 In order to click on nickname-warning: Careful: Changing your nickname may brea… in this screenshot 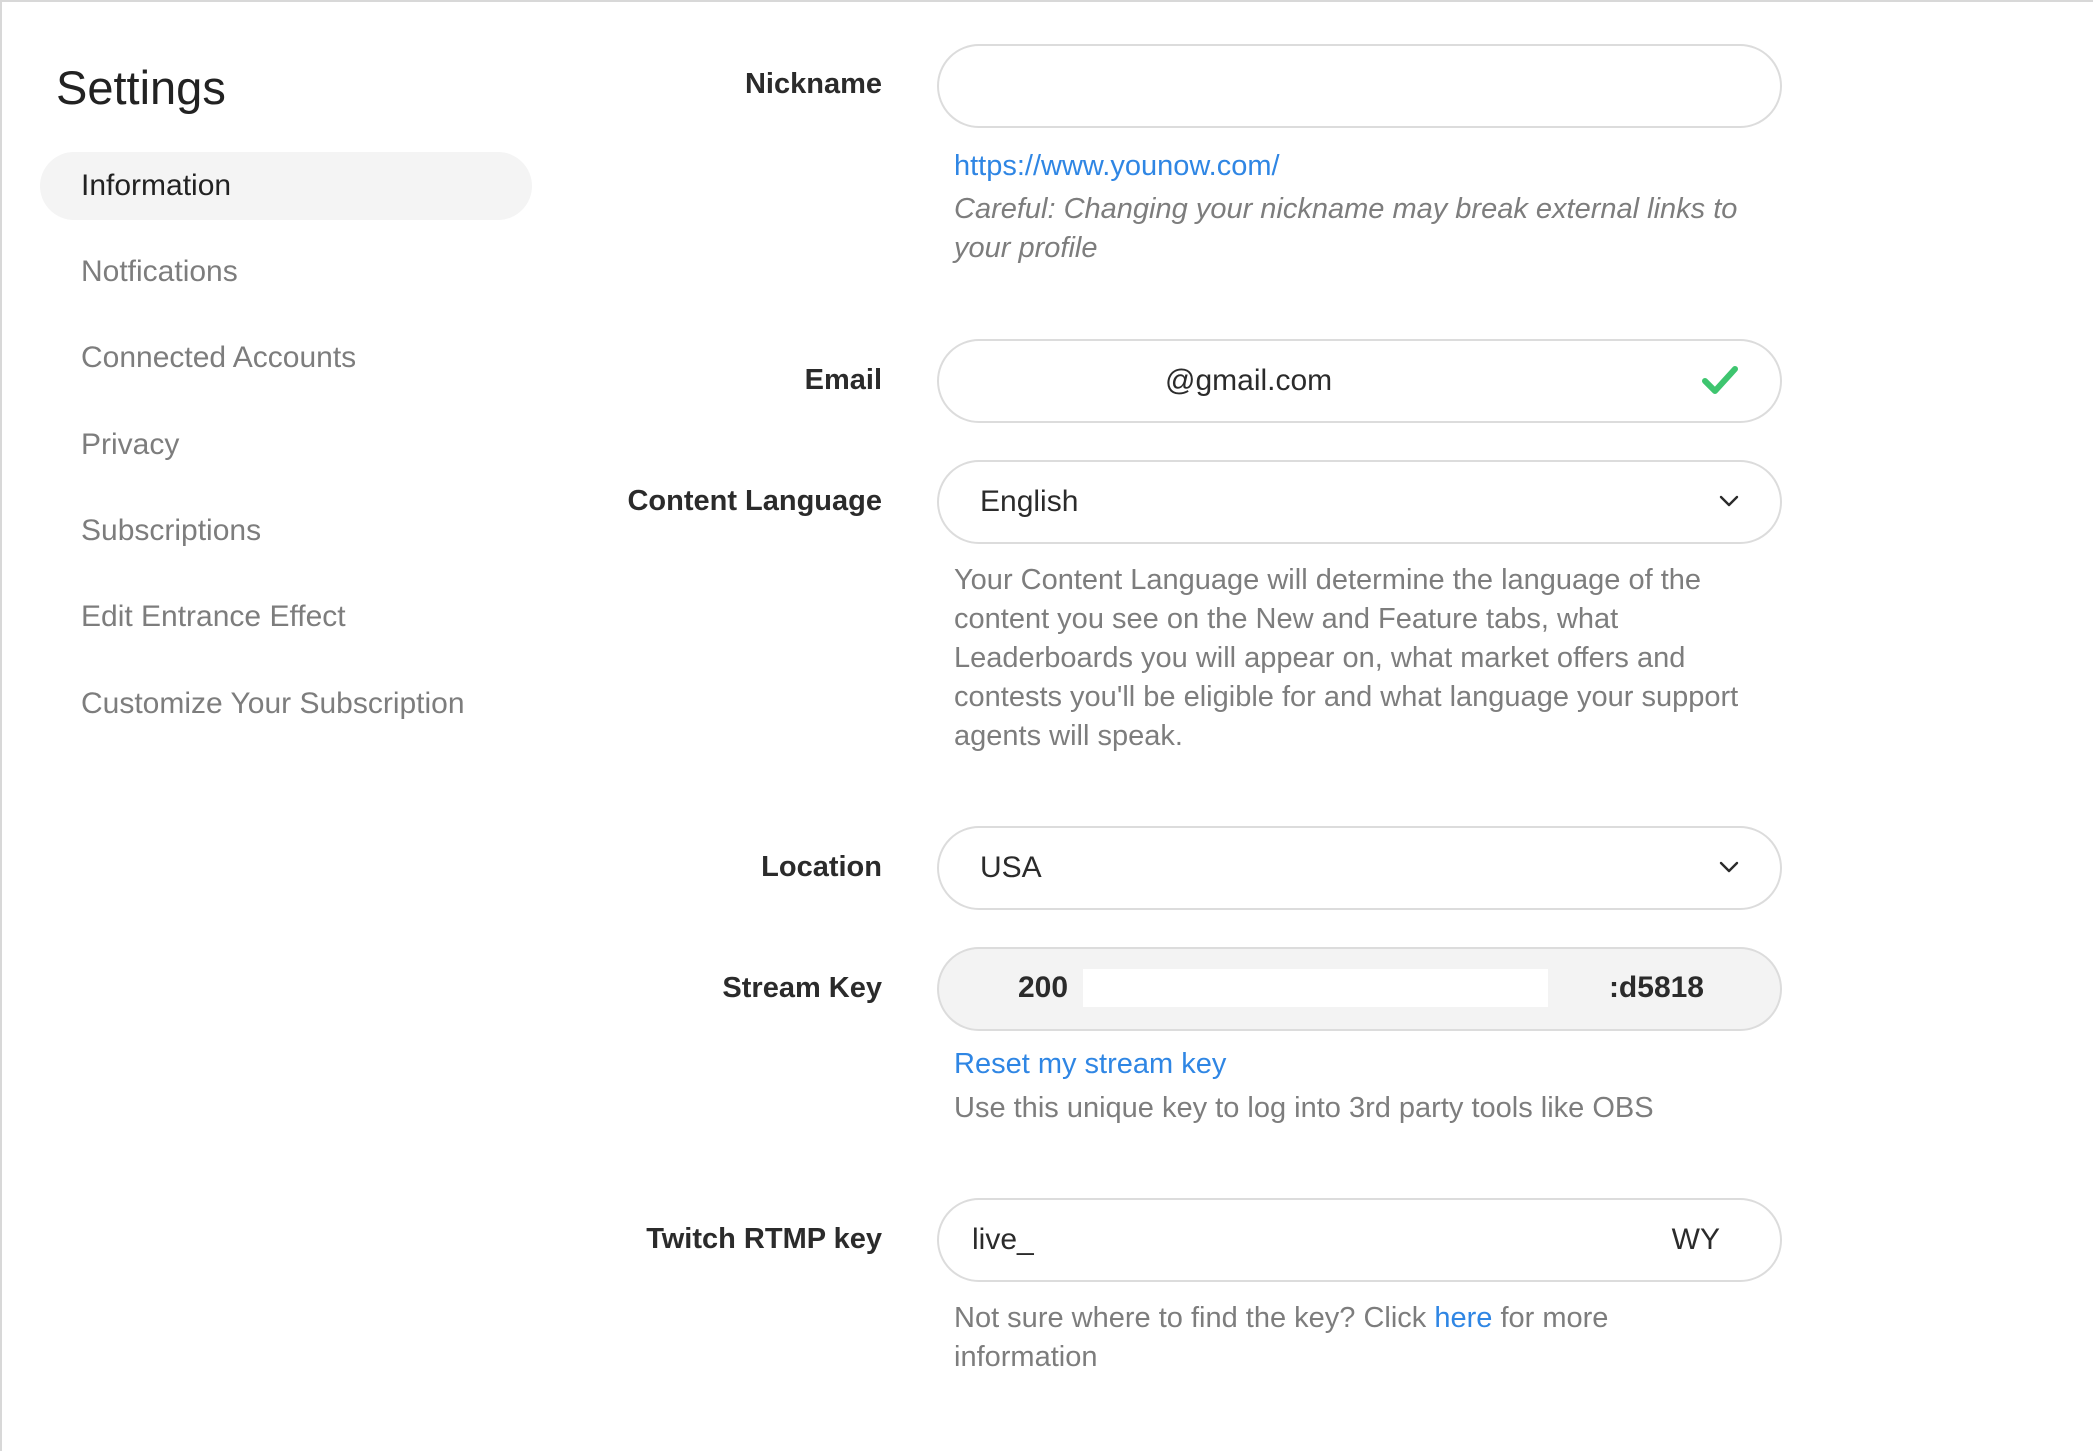, I will do `click(1346, 228)`.